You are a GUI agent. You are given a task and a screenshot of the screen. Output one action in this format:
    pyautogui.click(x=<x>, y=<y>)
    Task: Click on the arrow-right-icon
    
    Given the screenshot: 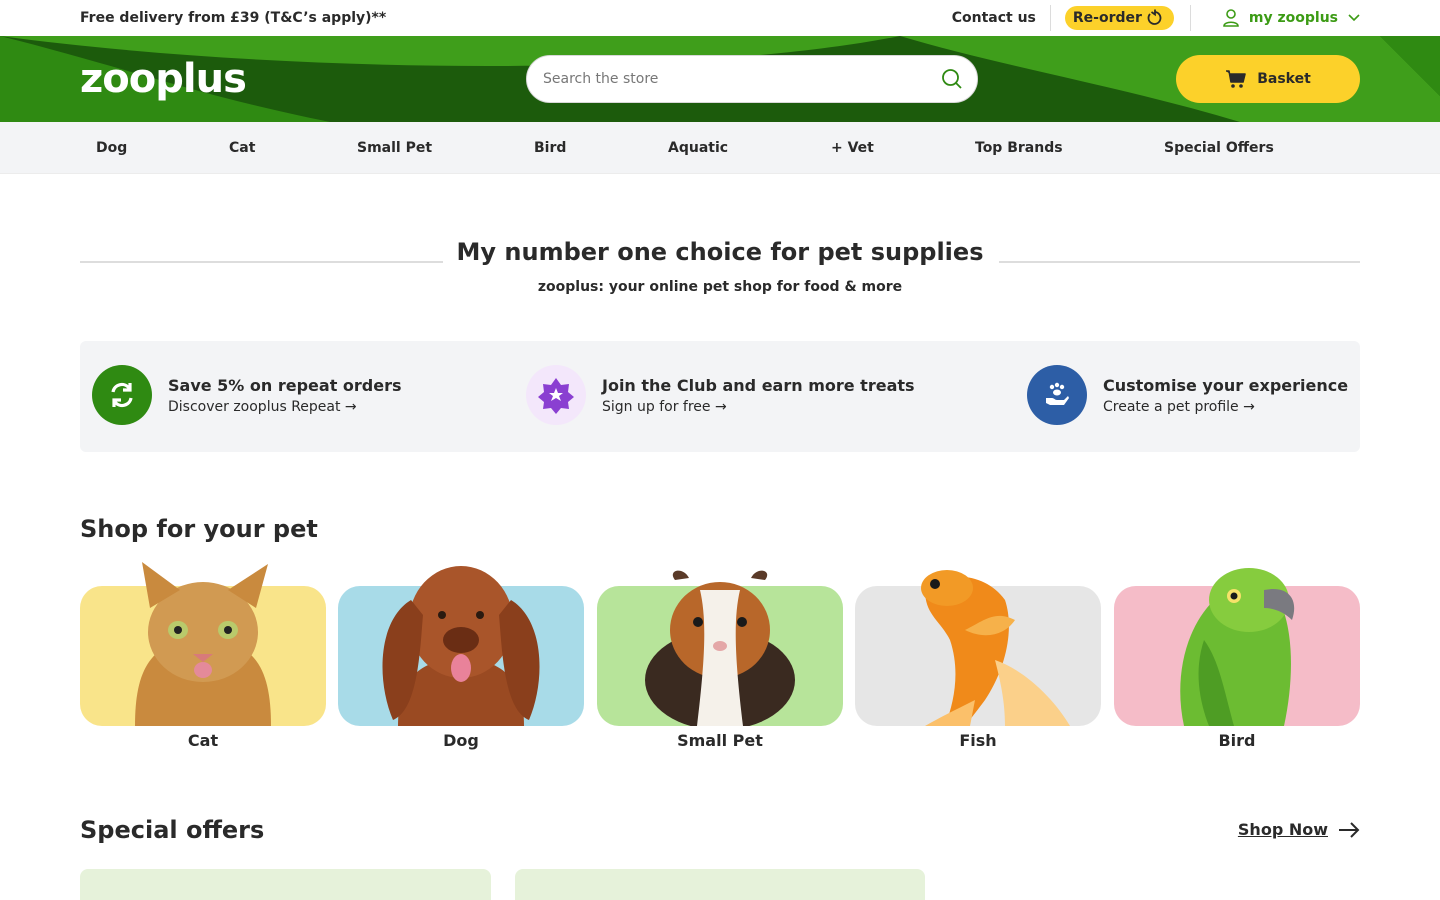 What is the action you would take?
    pyautogui.click(x=1349, y=829)
    